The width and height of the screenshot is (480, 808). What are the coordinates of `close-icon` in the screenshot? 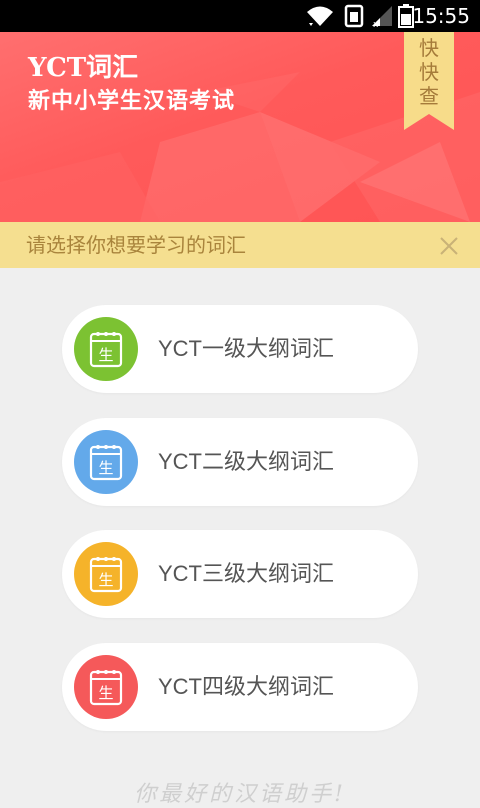 It's located at (449, 246).